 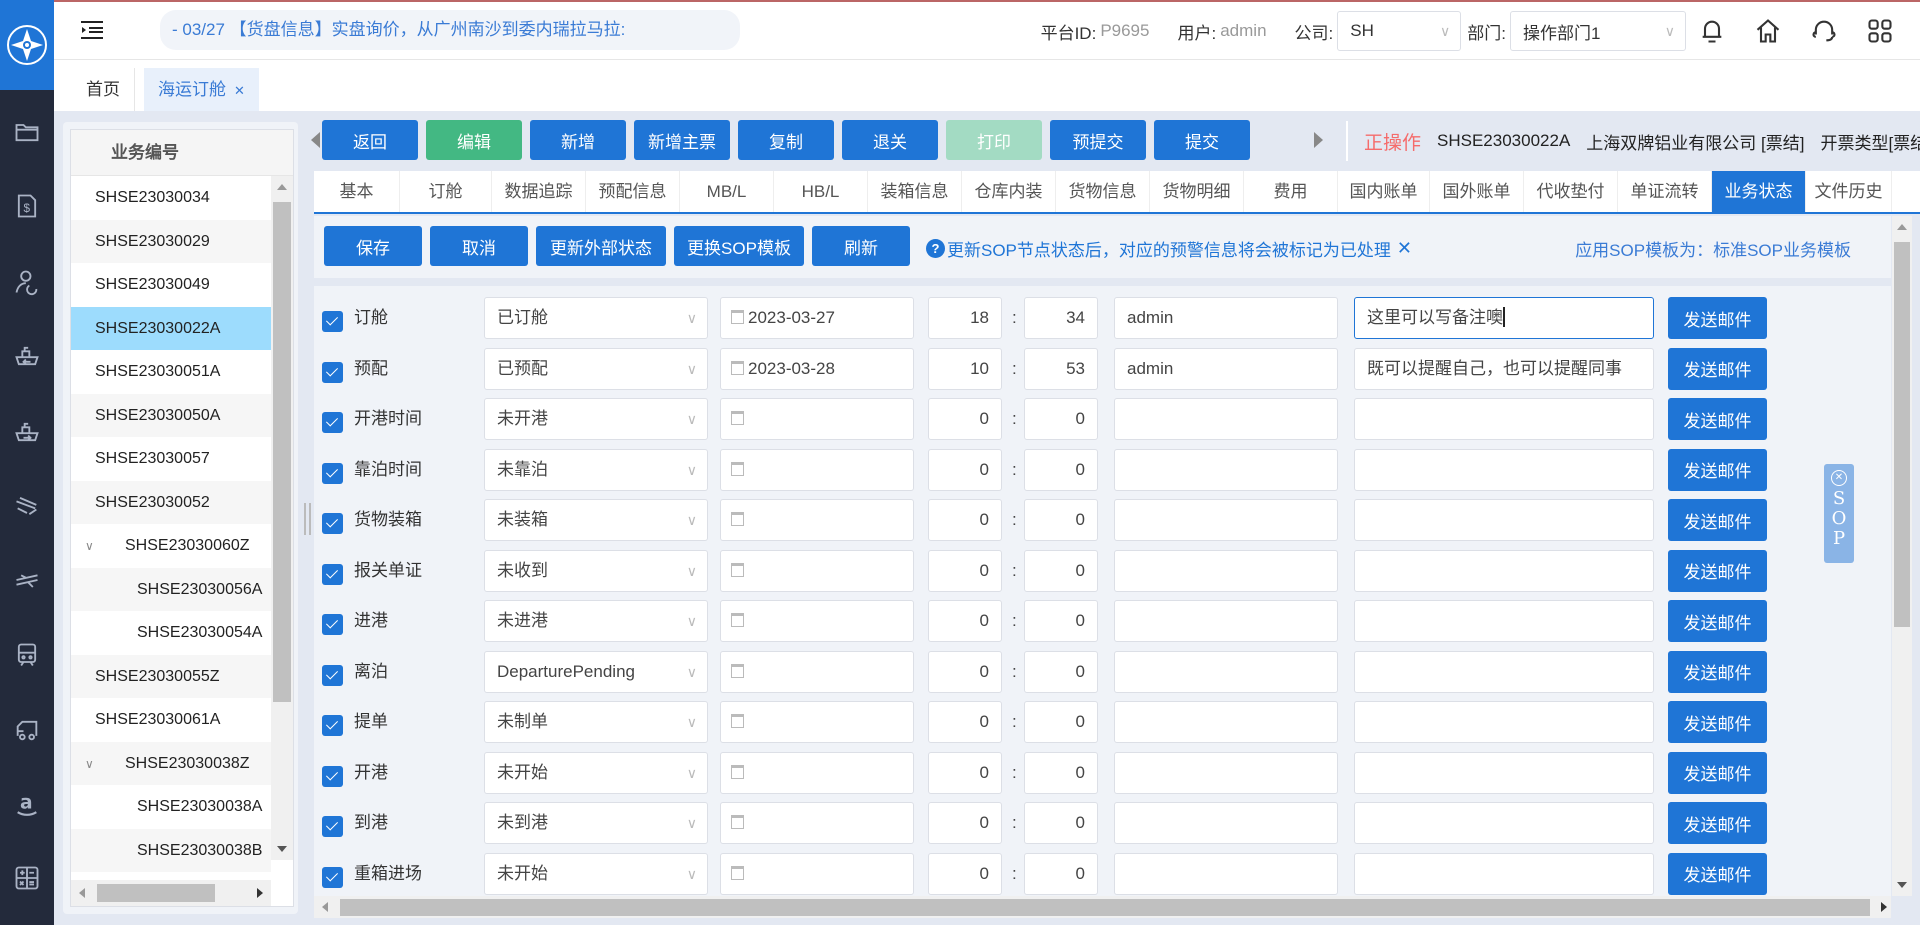 What do you see at coordinates (601, 246) in the screenshot?
I see `sop-toolbar-button-2: 更新外部状态` at bounding box center [601, 246].